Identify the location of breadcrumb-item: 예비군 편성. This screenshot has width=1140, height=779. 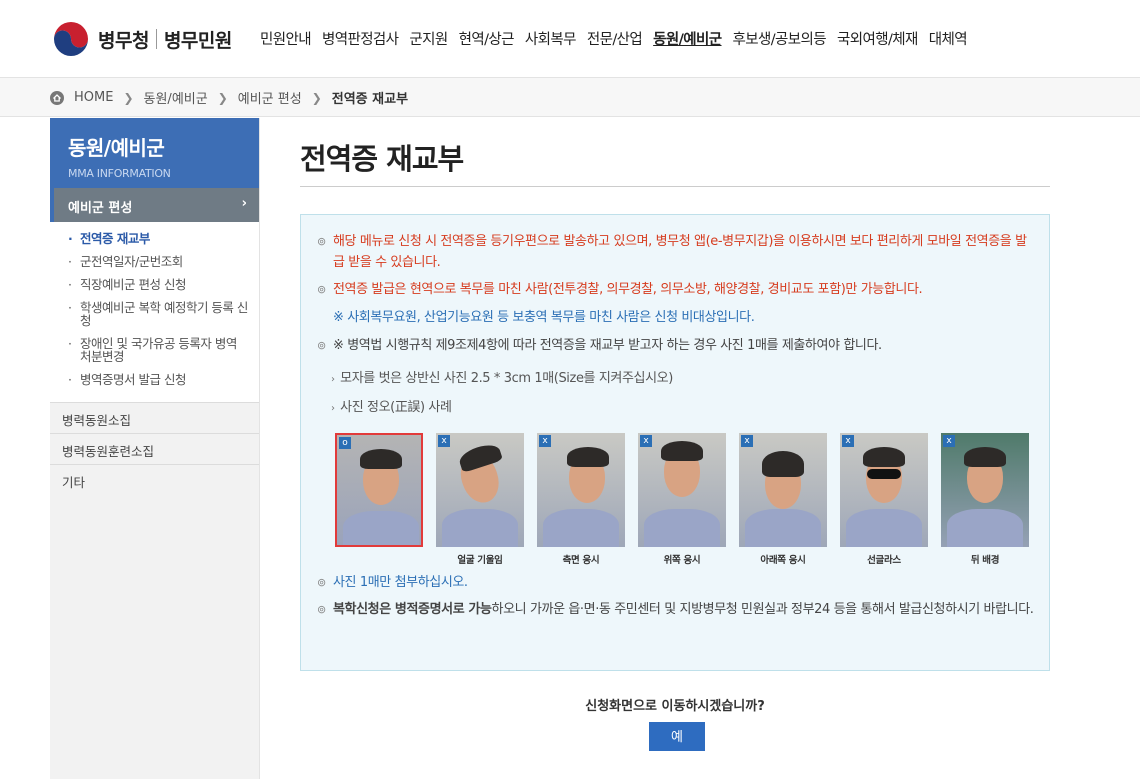
(270, 97).